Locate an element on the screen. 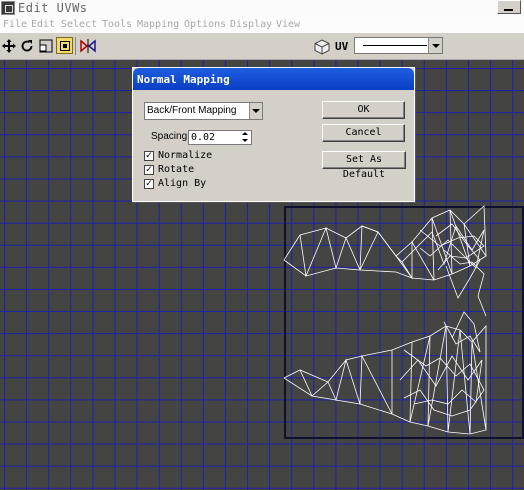  mirror-icon is located at coordinates (87, 45).